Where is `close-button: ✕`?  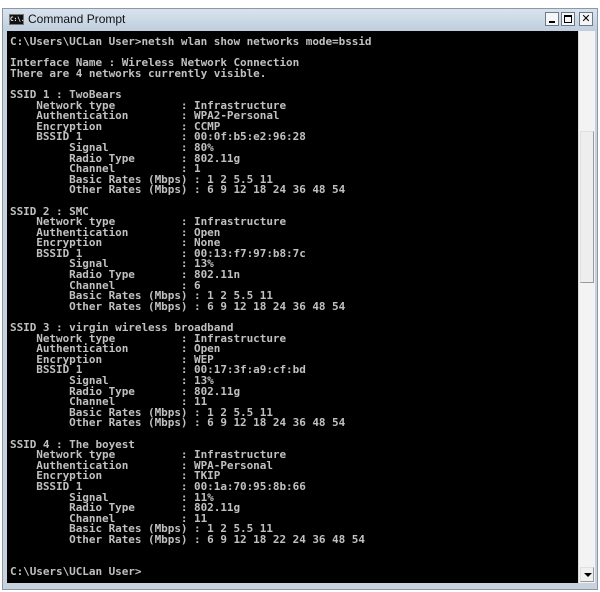 close-button: ✕ is located at coordinates (586, 19).